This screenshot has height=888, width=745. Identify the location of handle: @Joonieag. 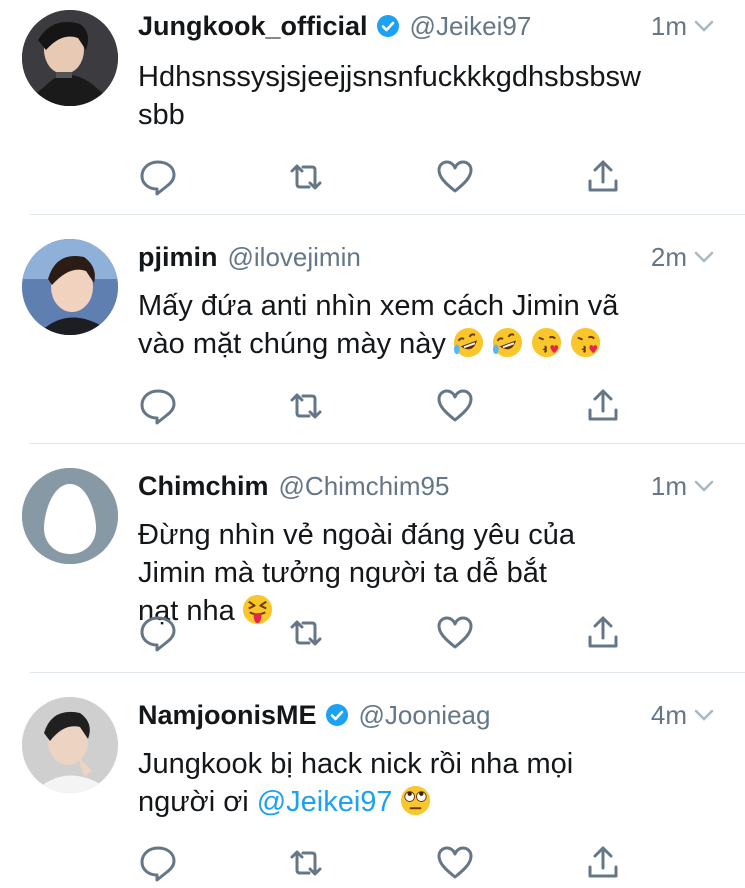
(425, 715).